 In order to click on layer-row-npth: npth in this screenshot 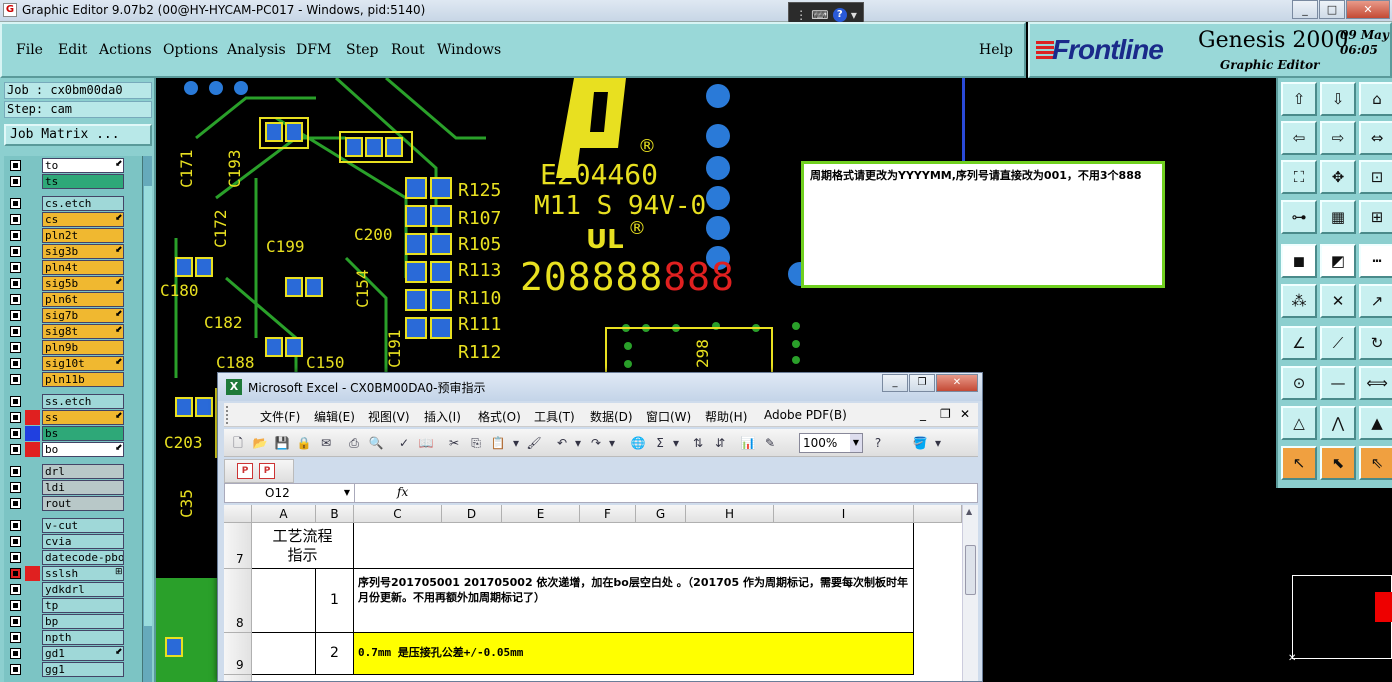, I will do `click(73, 637)`.